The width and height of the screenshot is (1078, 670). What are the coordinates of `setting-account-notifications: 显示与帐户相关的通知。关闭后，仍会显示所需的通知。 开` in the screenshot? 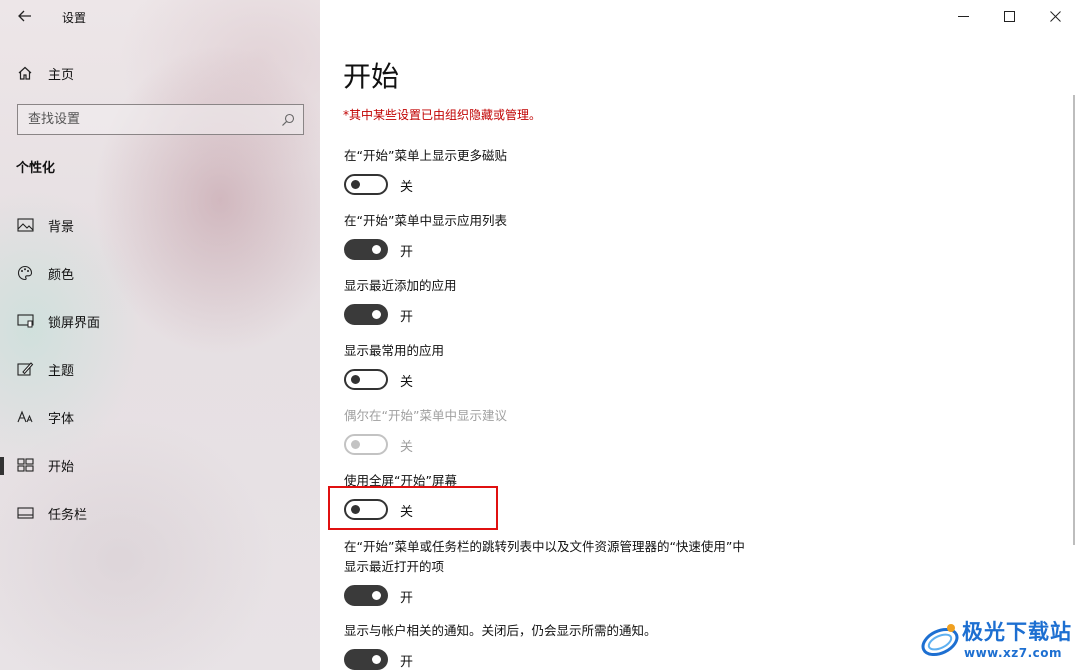 It's located at (574, 645).